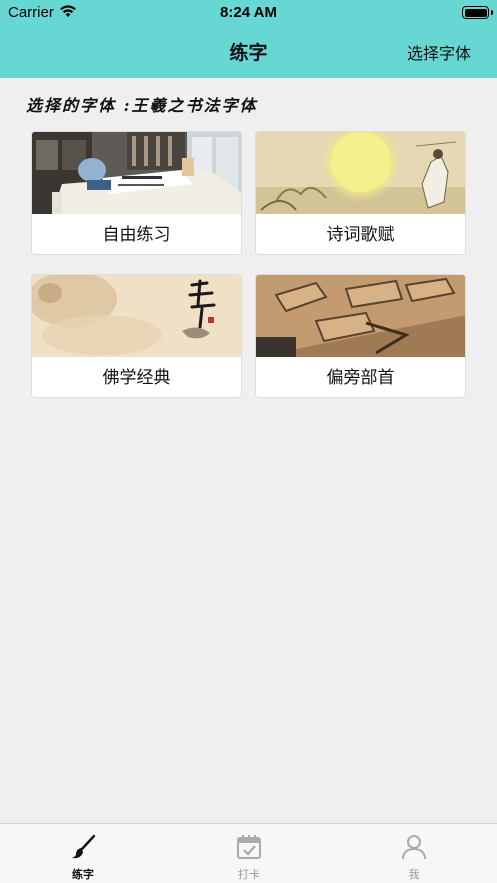  Describe the element at coordinates (136, 316) in the screenshot. I see `zen-calligraphy-image` at that location.